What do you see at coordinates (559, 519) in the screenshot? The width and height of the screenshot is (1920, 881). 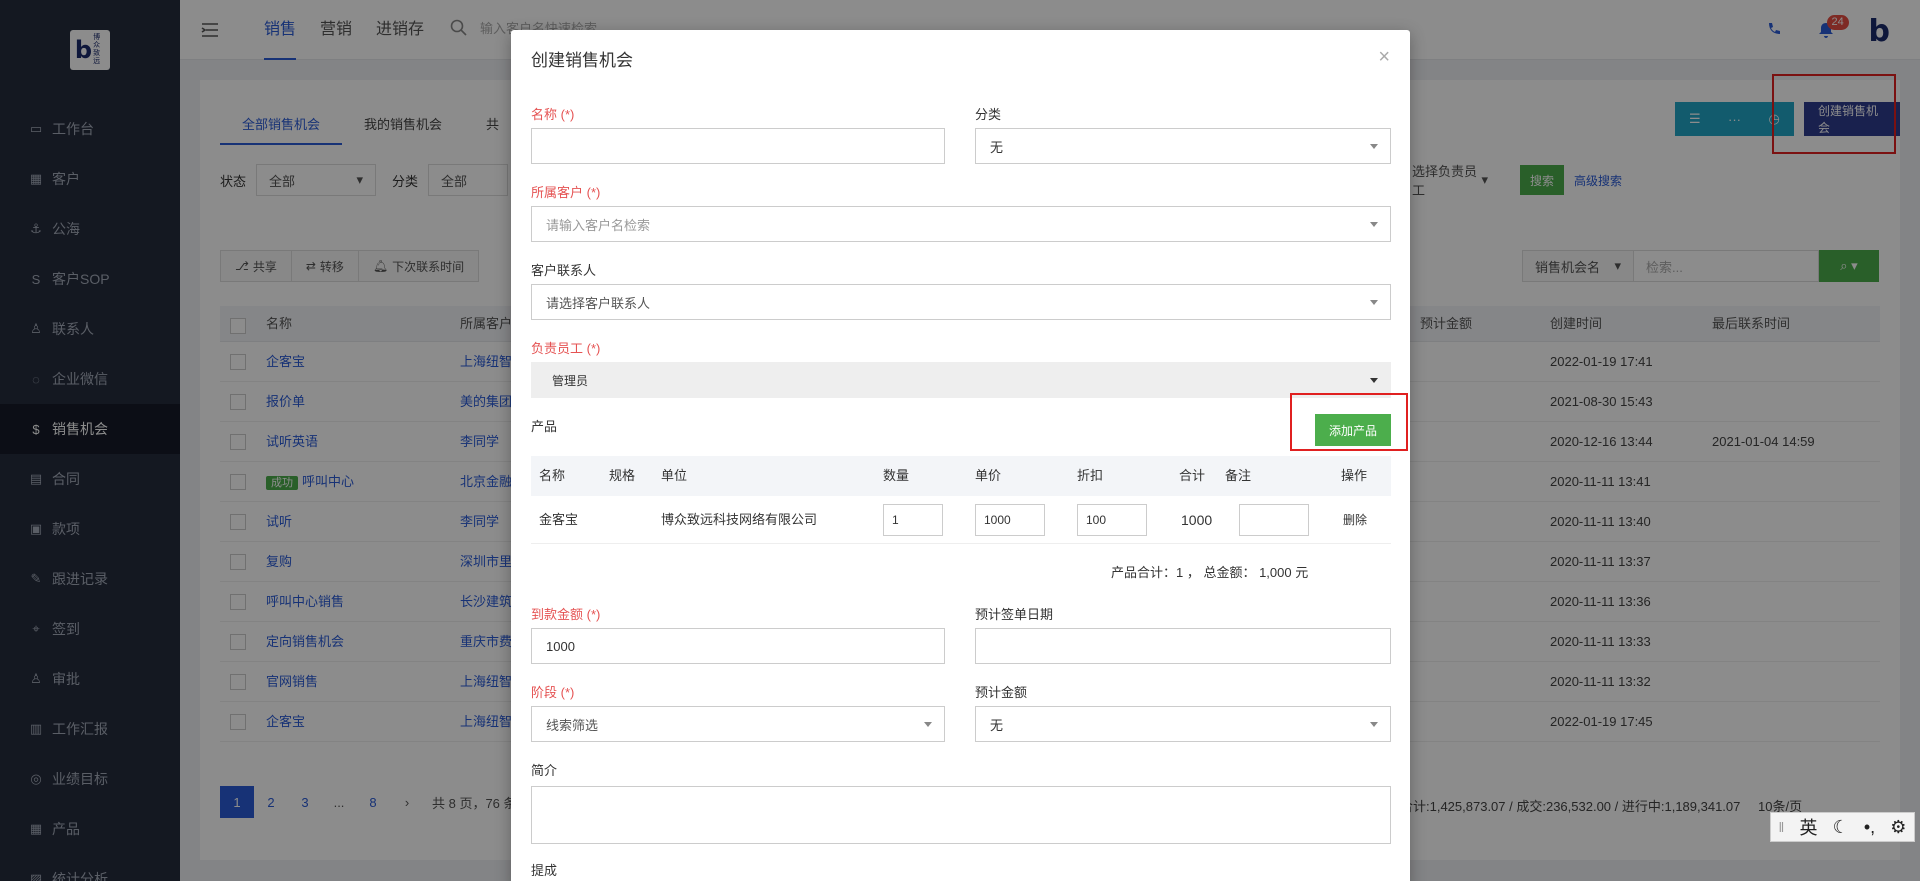 I see `product-name: 金客宝` at bounding box center [559, 519].